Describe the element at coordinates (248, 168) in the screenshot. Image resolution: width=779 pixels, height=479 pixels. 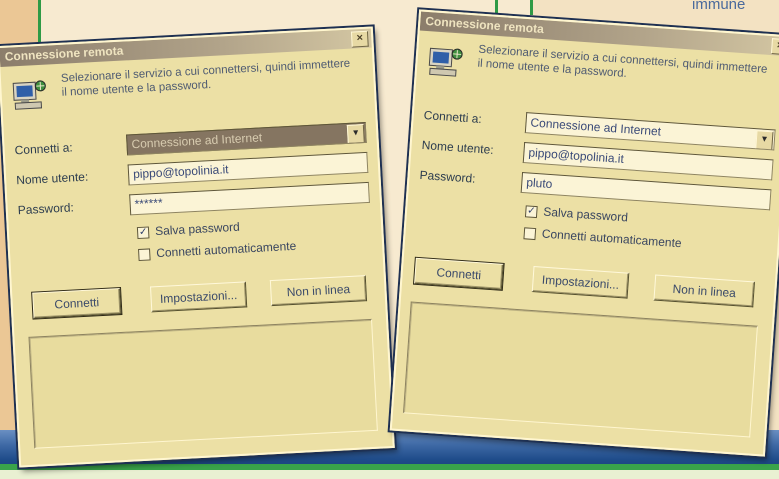
I see `username-input: pippo@topolinia.it` at that location.